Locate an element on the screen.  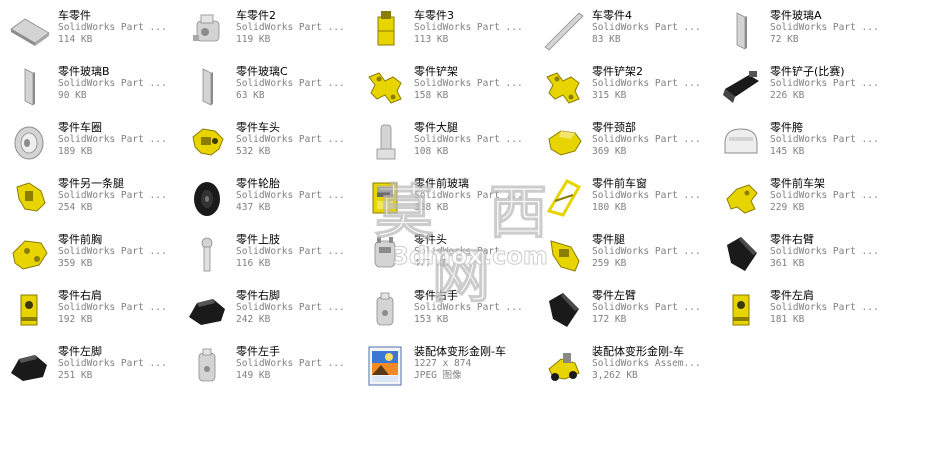
file-info: 零件大腿 SolidWorks Part ... 108 KB is located at coordinates (473, 139).